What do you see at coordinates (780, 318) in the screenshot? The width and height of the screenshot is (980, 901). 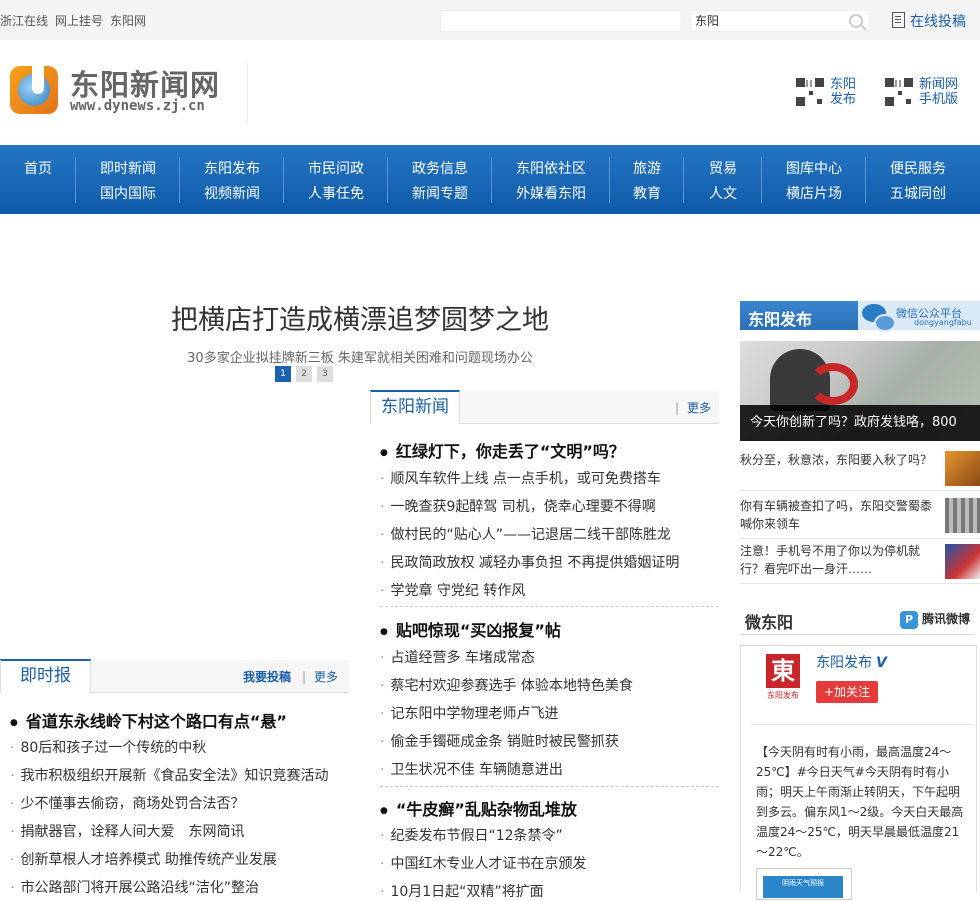 I see `bar-title: 东阳发布` at bounding box center [780, 318].